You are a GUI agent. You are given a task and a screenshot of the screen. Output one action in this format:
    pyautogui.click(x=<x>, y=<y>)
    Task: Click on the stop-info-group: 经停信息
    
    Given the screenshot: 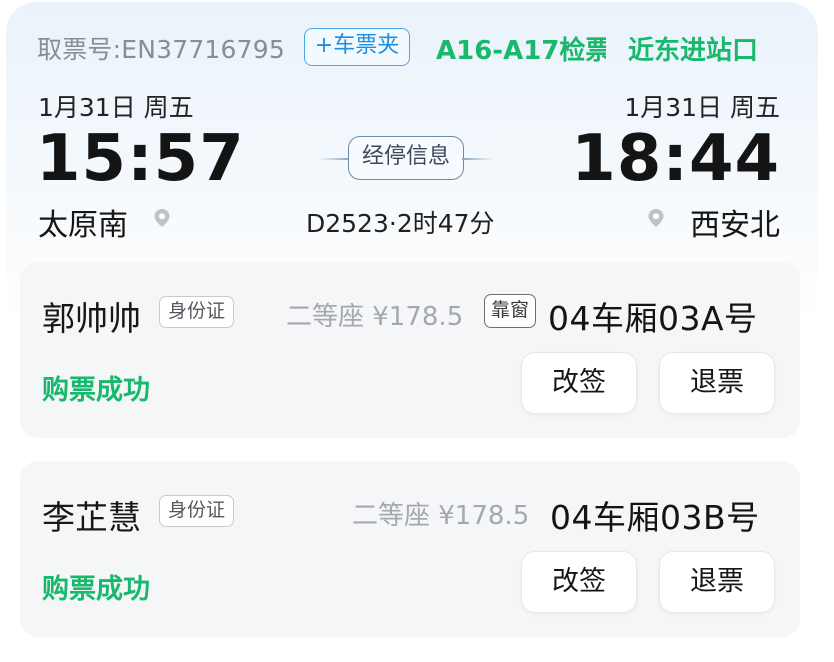 What is the action you would take?
    pyautogui.click(x=406, y=159)
    